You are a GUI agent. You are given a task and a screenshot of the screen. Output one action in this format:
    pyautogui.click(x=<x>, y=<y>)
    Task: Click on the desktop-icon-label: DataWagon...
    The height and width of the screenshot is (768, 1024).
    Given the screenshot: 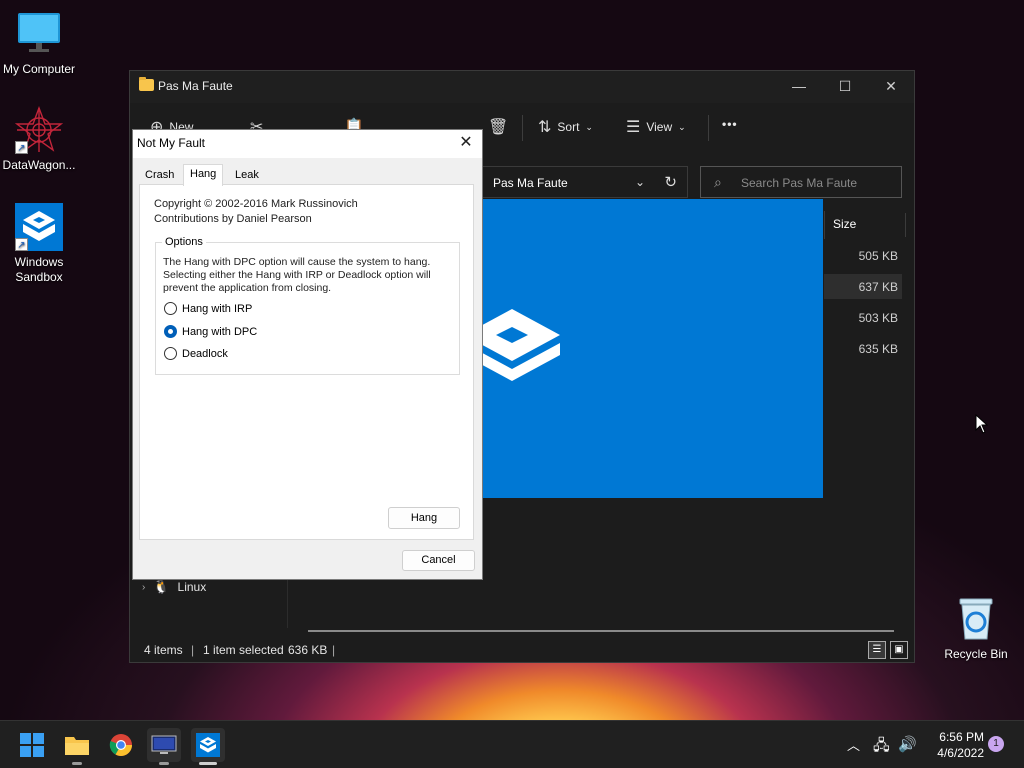 What is the action you would take?
    pyautogui.click(x=39, y=165)
    